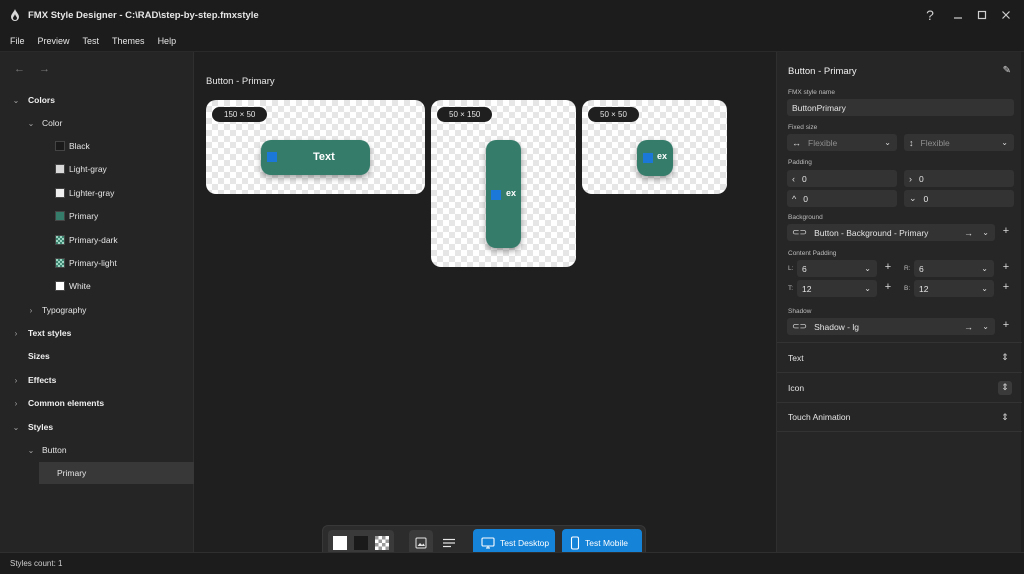 Image resolution: width=1024 pixels, height=574 pixels. Describe the element at coordinates (315, 157) in the screenshot. I see `sample-button: Text` at that location.